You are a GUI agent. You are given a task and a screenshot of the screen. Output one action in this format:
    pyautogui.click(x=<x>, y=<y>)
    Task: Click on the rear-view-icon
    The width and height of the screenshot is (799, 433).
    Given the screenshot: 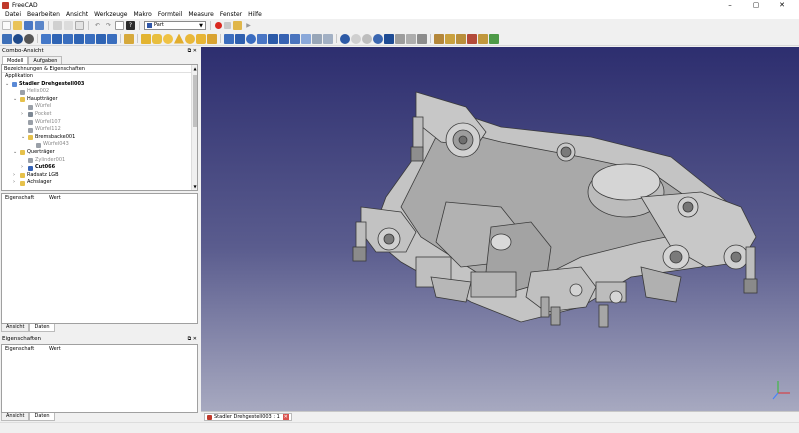 What is the action you would take?
    pyautogui.click(x=90, y=38)
    